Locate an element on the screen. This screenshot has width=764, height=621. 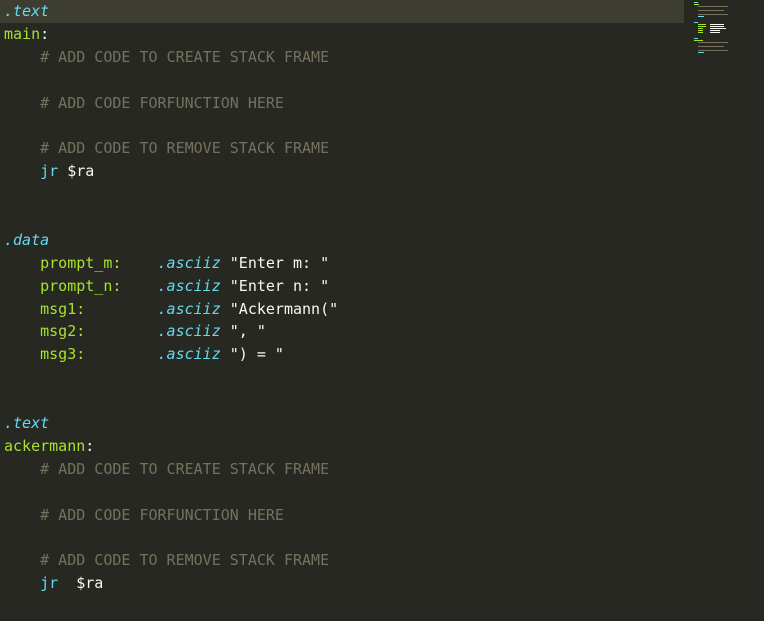
code-line-11: .data is located at coordinates (342, 240).